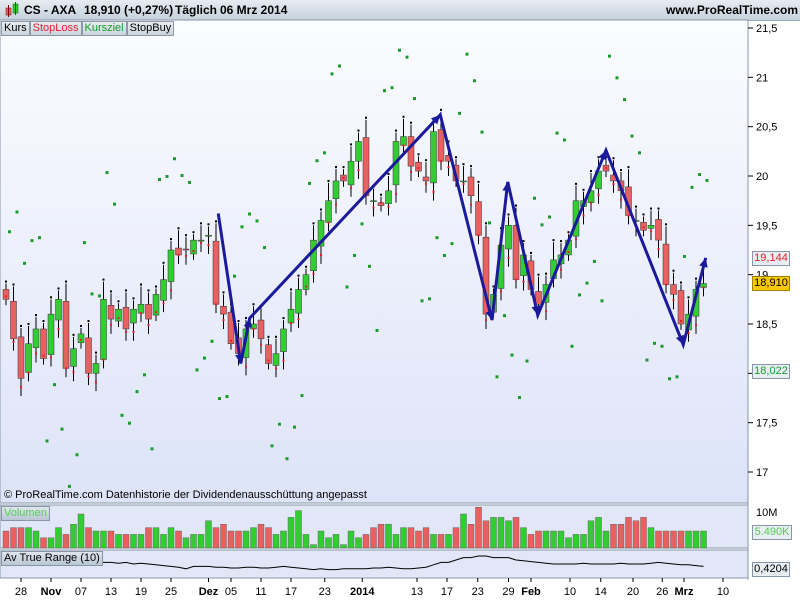 The image size is (800, 600). What do you see at coordinates (723, 592) in the screenshot?
I see `x-tick-label: 10` at bounding box center [723, 592].